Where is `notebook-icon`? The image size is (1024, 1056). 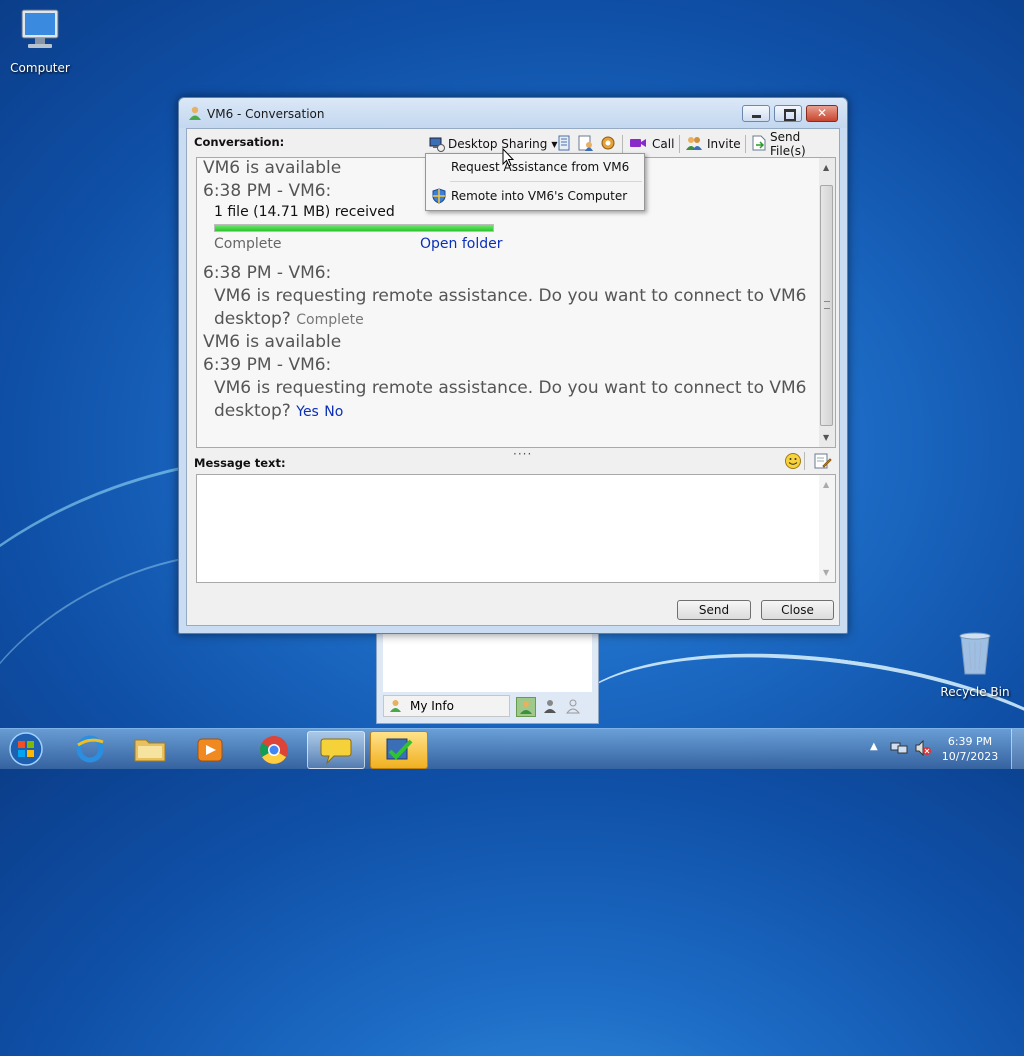 notebook-icon is located at coordinates (564, 144).